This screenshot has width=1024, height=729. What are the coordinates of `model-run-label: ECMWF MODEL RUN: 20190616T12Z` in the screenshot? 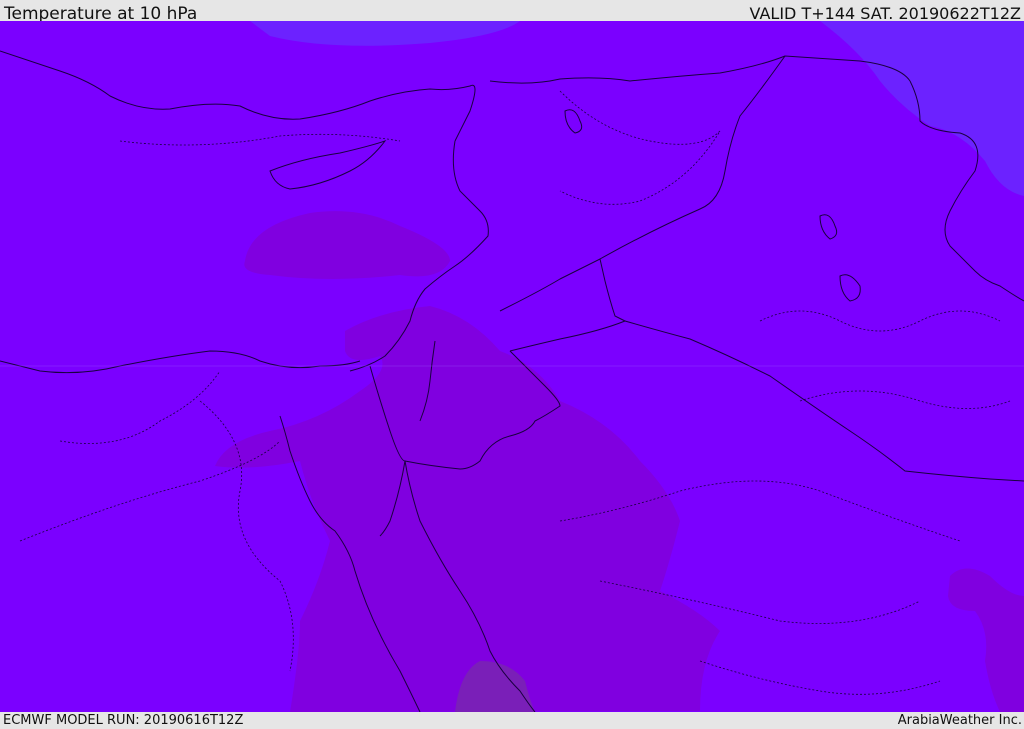 It's located at (123, 720).